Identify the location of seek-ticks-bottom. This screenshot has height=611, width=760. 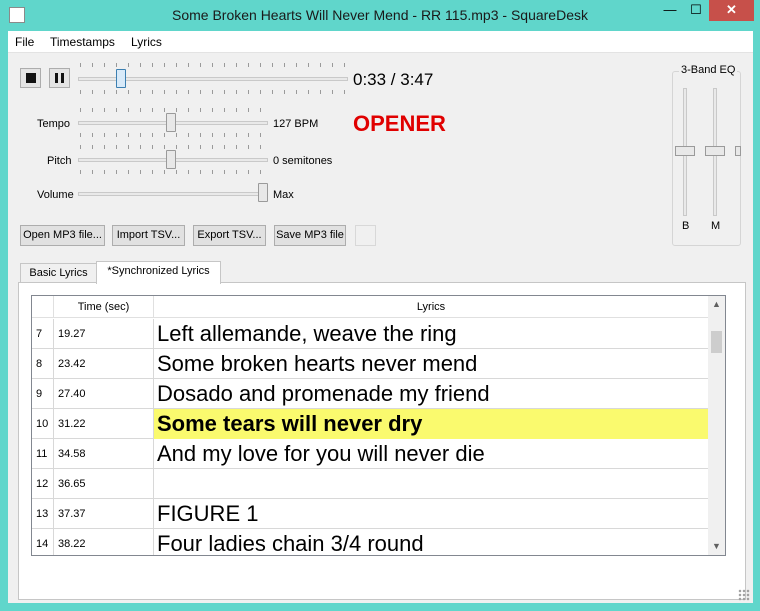
(213, 92).